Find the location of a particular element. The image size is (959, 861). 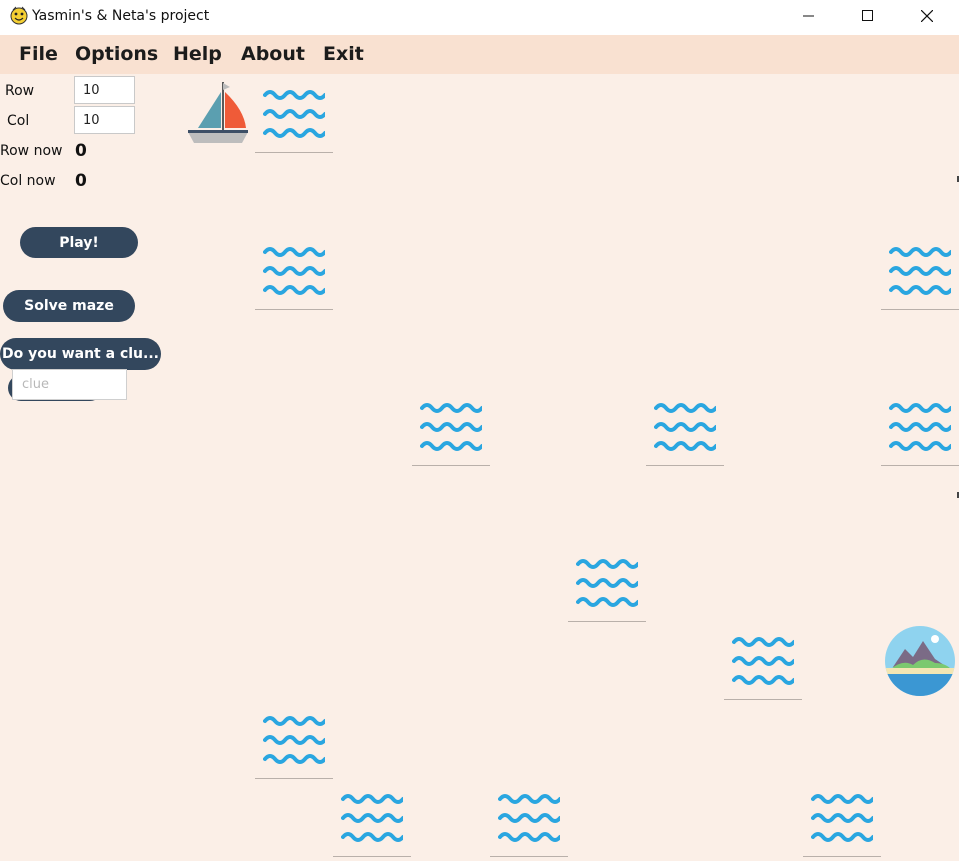

menu-bar: File Options Help About Exit is located at coordinates (479, 54).